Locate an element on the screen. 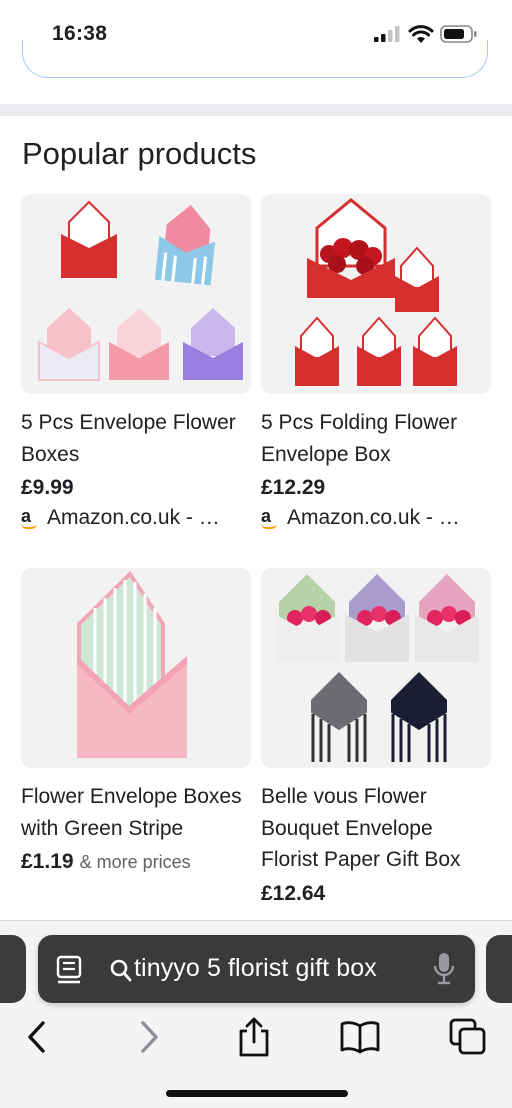  forward-button is located at coordinates (148, 1037).